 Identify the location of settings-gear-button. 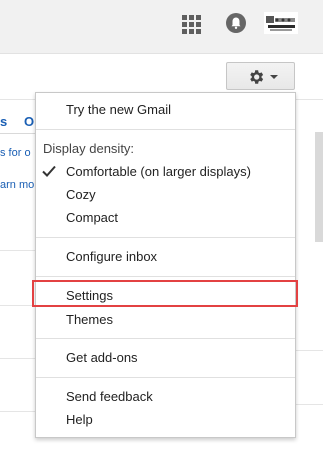
(260, 76).